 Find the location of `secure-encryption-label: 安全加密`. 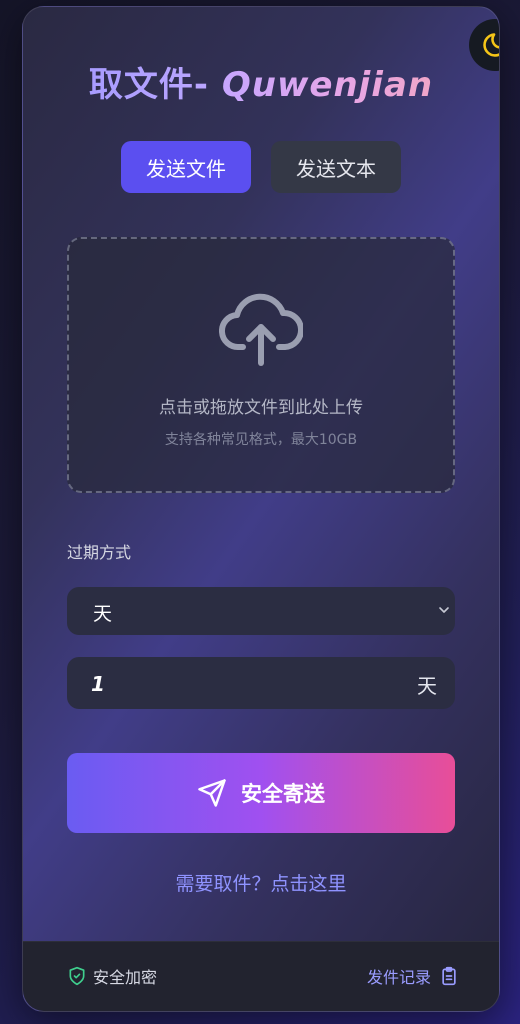

secure-encryption-label: 安全加密 is located at coordinates (125, 977).